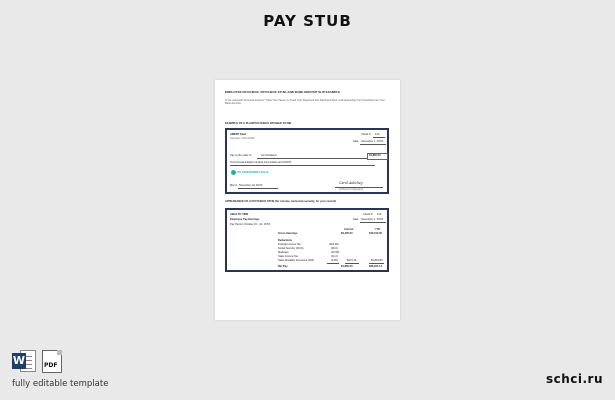 The height and width of the screenshot is (400, 615). I want to click on deduction-label: State Income Tax, so click(288, 256).